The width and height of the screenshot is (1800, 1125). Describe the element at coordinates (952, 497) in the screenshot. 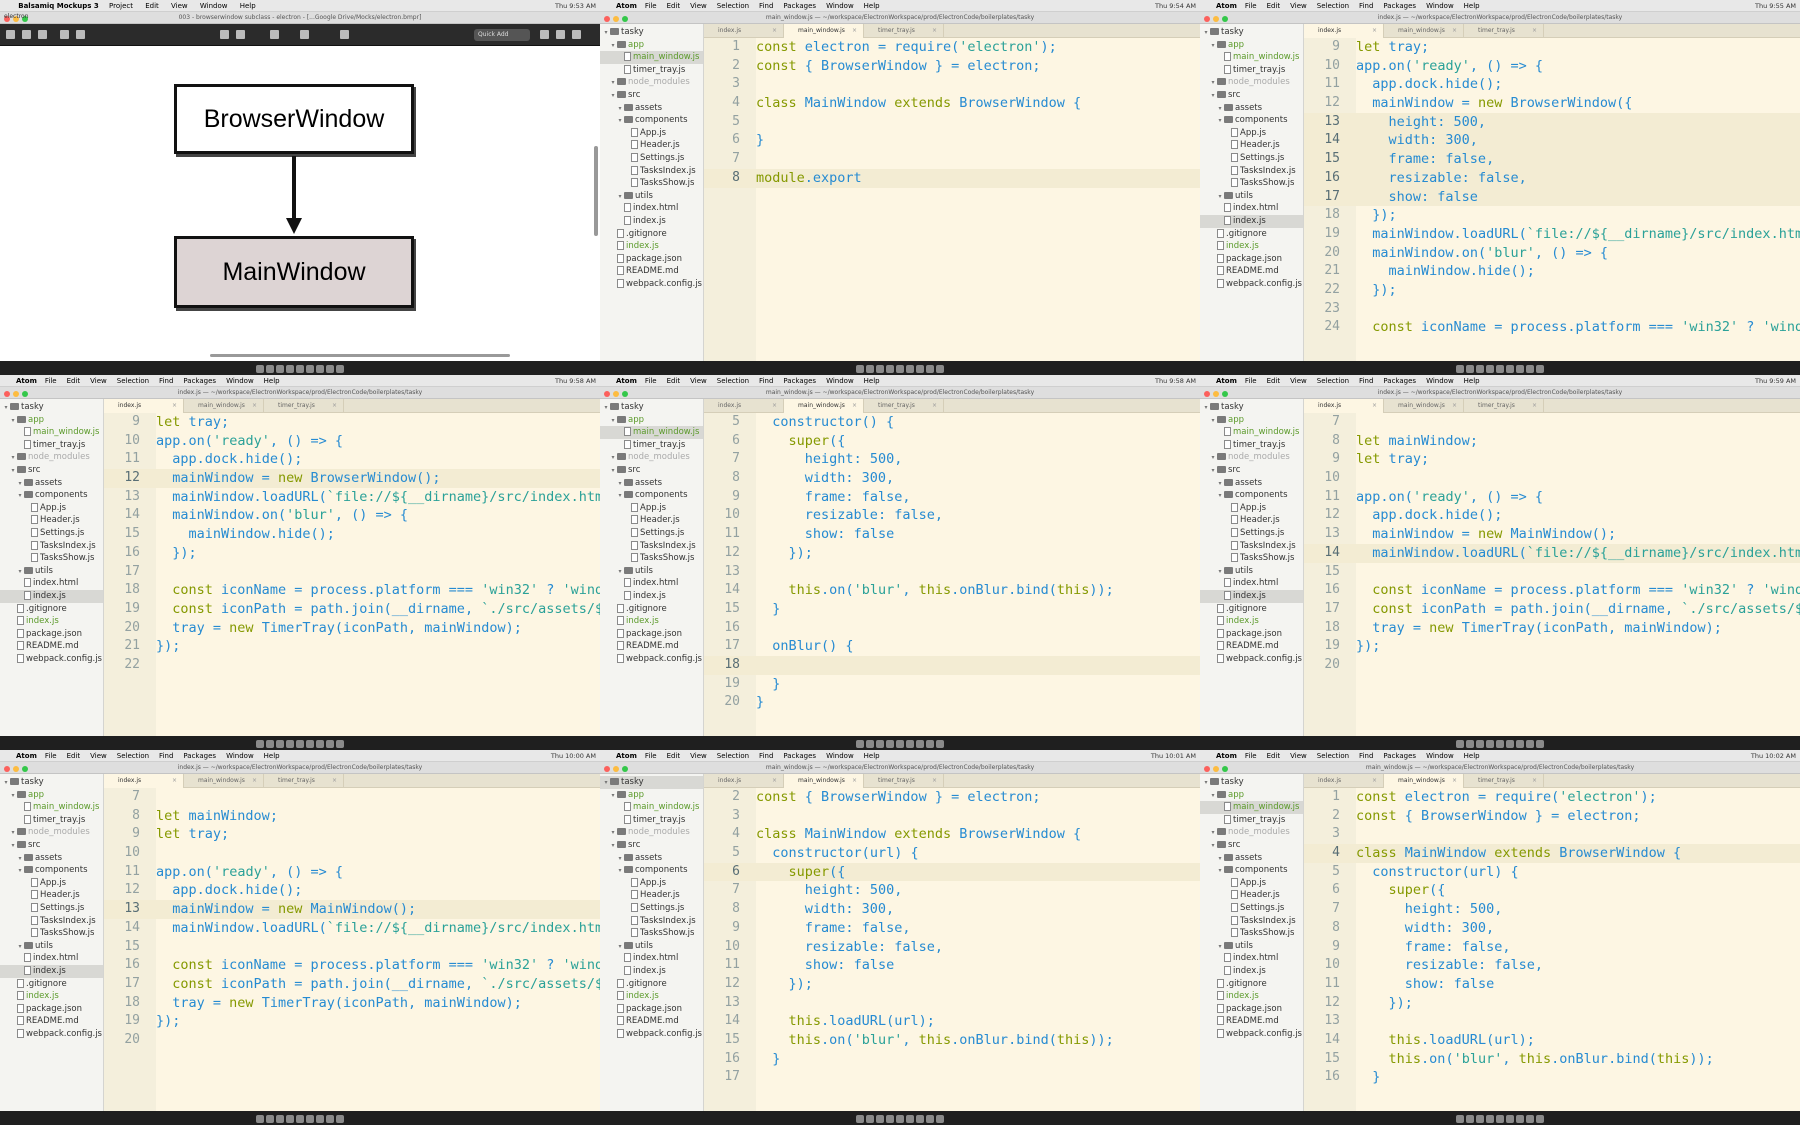

I see `code-line: 9 frame: false,` at that location.